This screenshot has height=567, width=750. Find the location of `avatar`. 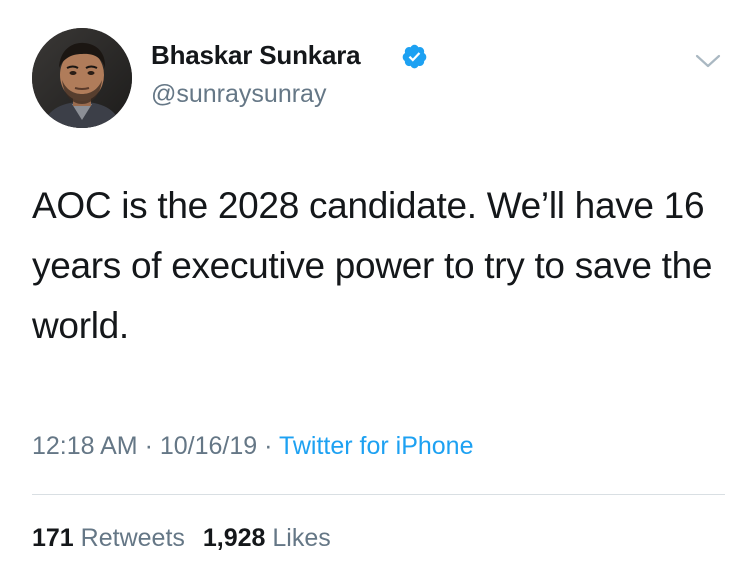

avatar is located at coordinates (82, 78).